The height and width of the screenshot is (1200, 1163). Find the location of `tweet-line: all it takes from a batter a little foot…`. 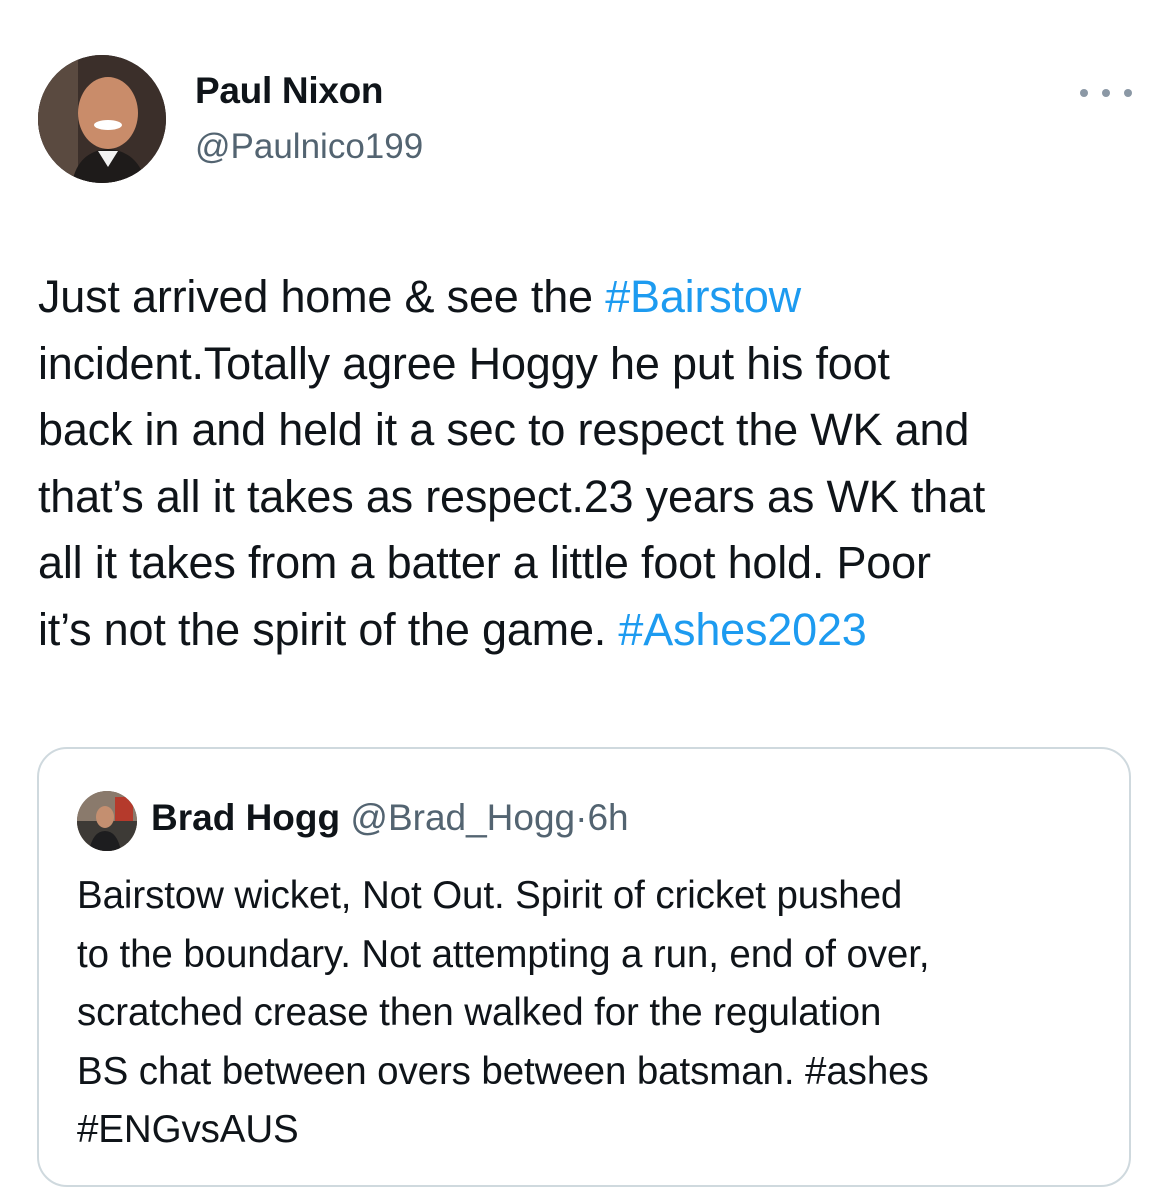

tweet-line: all it takes from a batter a little foot… is located at coordinates (484, 562).